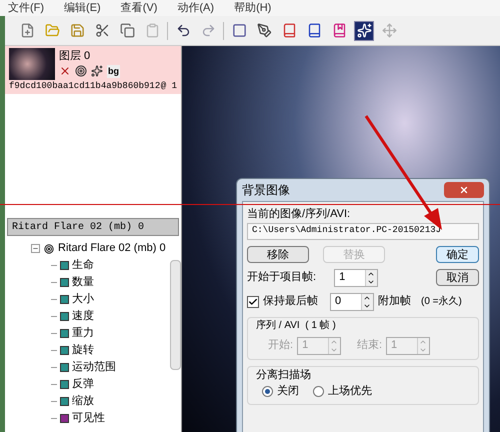 This screenshot has width=500, height=432. Describe the element at coordinates (284, 375) in the screenshot. I see `group-title: 分离扫描场` at that location.